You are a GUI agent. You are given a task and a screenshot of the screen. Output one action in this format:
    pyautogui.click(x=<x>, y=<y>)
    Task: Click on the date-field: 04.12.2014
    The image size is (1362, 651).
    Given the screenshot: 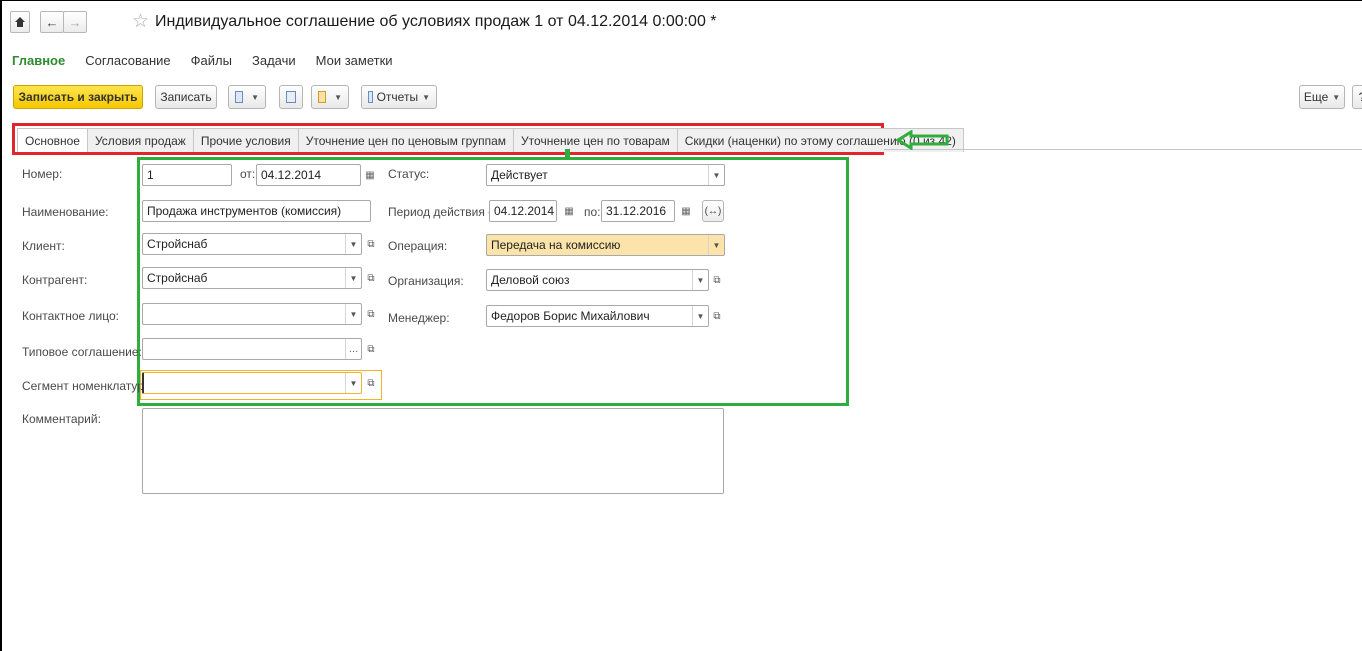 What is the action you would take?
    pyautogui.click(x=308, y=175)
    